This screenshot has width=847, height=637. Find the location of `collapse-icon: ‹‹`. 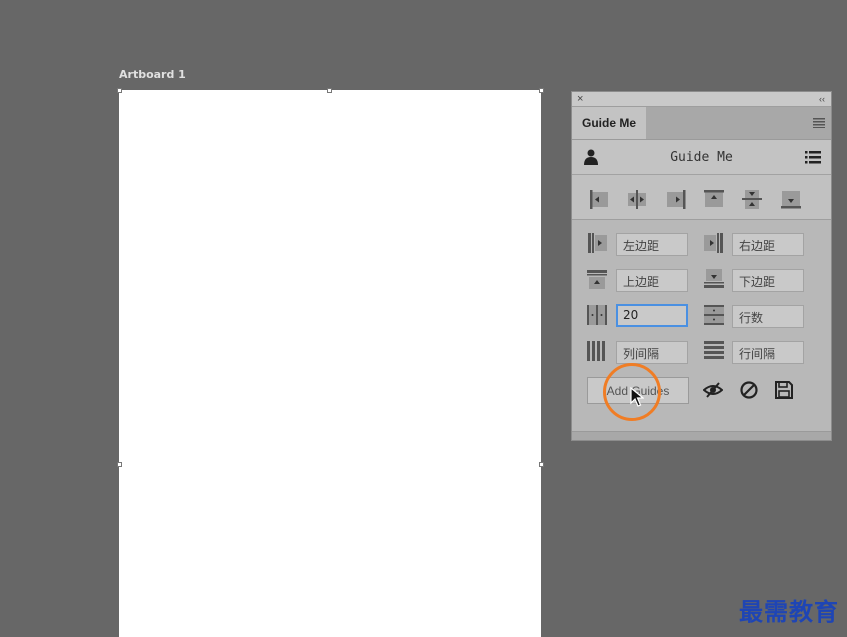

collapse-icon: ‹‹ is located at coordinates (822, 99).